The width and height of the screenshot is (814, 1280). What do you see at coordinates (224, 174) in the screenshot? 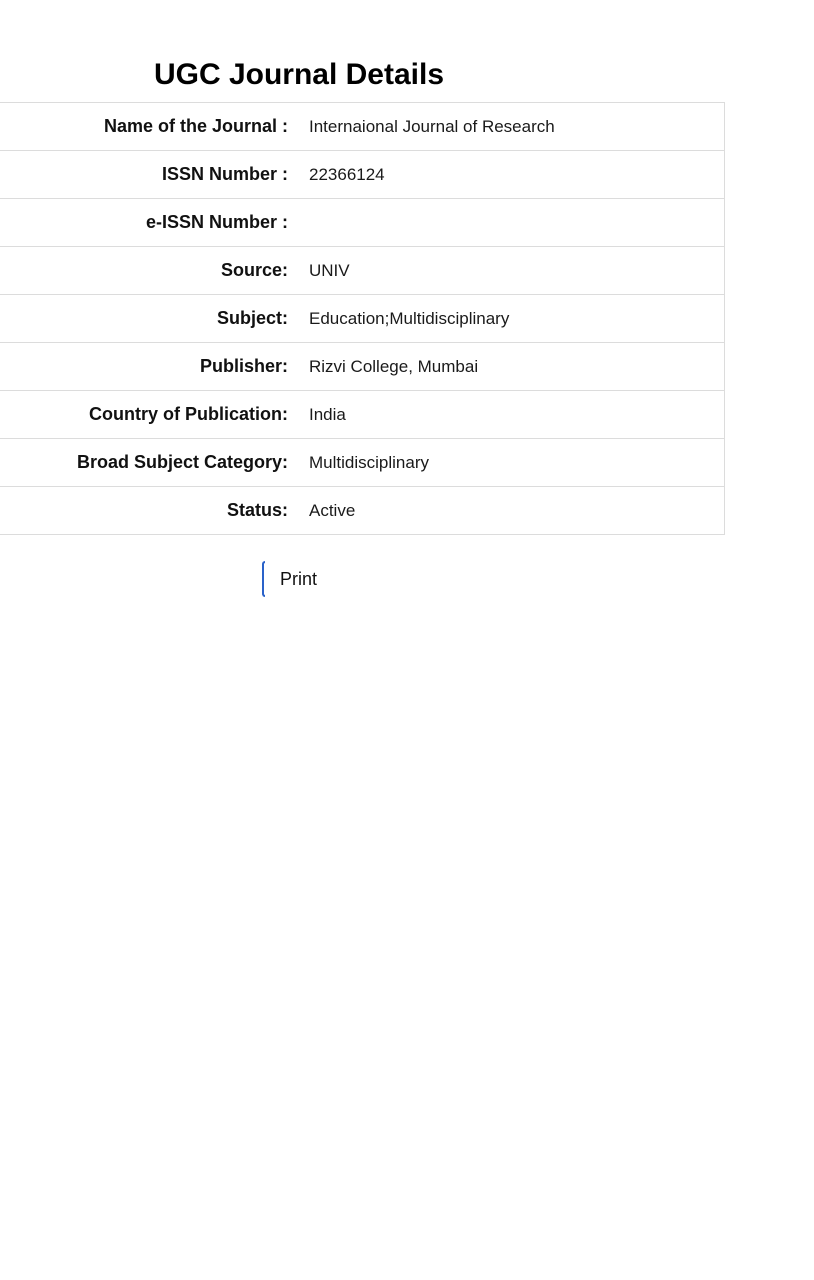
I see `issn-label: ISSN Number :` at bounding box center [224, 174].